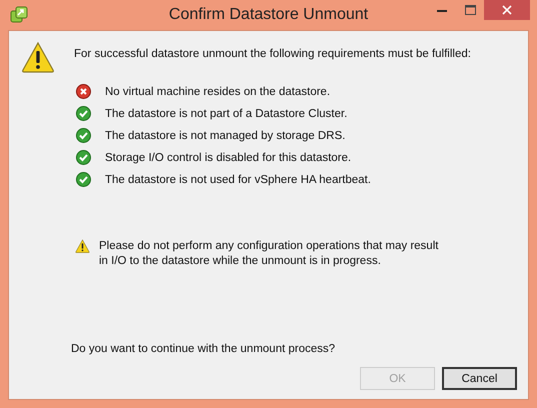 The image size is (537, 408). Describe the element at coordinates (238, 180) in the screenshot. I see `requirement-text: The datastore is not used for vSphere HA heartbeat.` at that location.